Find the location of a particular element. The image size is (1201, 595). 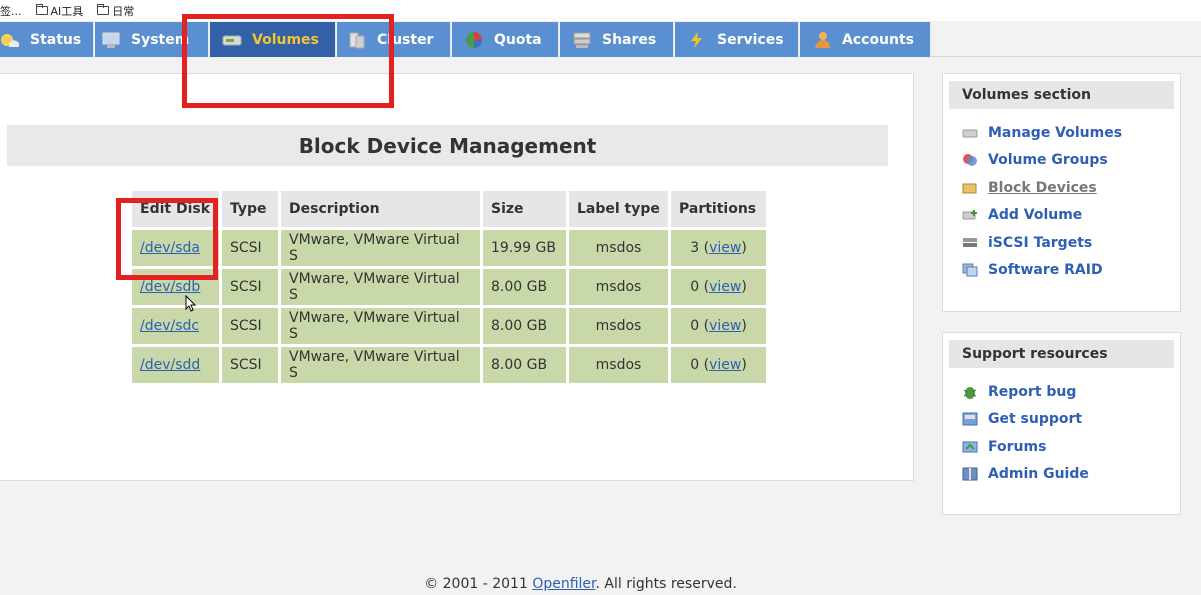

bookmark-folder-daily: 日常 is located at coordinates (115, 11).